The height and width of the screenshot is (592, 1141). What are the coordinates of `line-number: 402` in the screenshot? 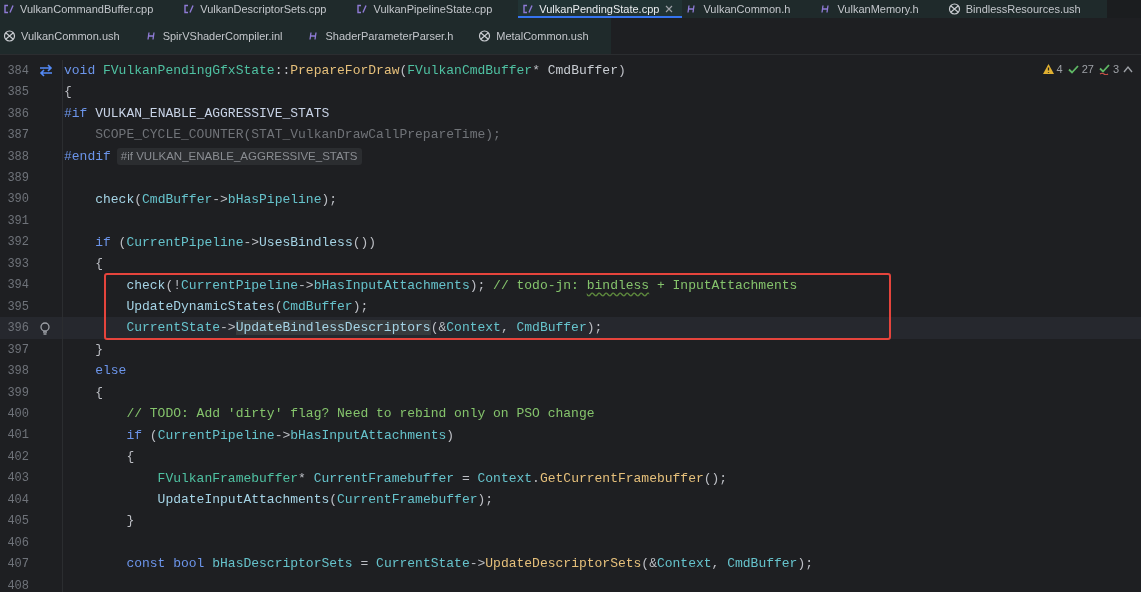 It's located at (17, 457).